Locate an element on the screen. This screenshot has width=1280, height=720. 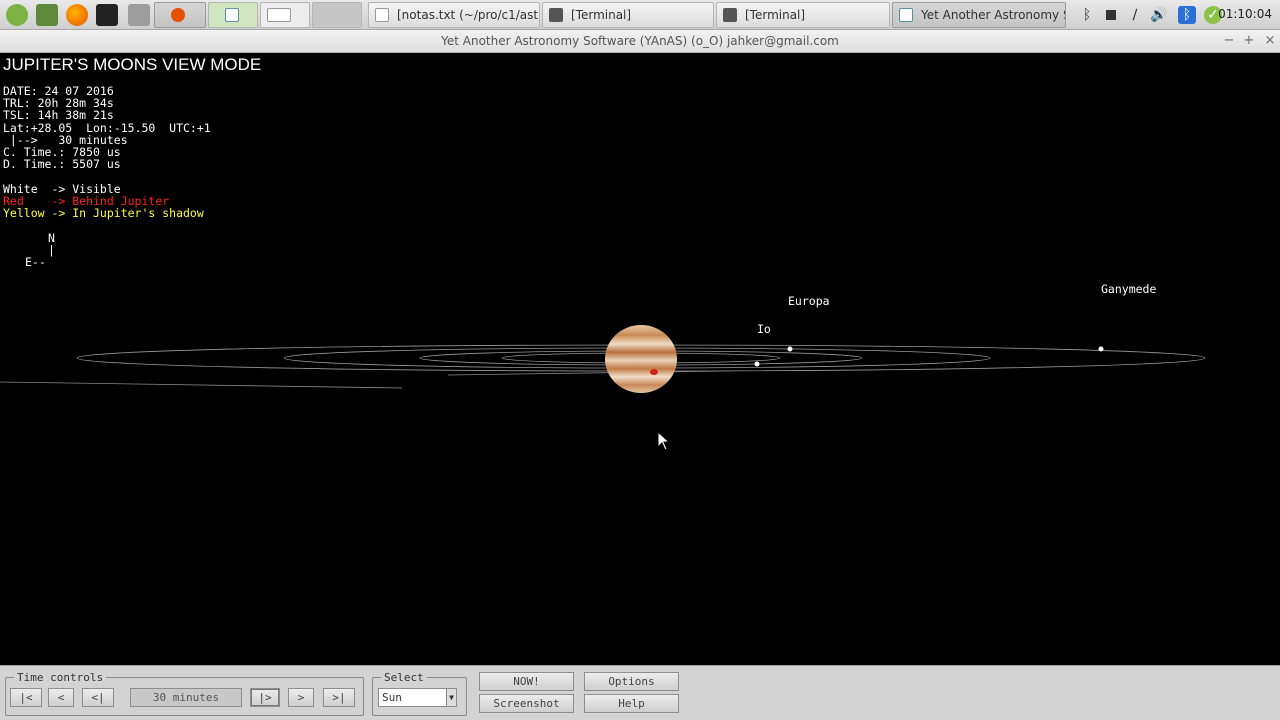
stop-icon is located at coordinates (1111, 15).